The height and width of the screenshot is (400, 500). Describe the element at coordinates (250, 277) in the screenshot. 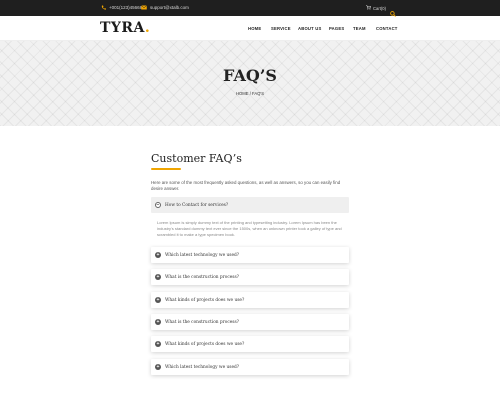

I see `faq-item-3: + What is the construction process?` at that location.